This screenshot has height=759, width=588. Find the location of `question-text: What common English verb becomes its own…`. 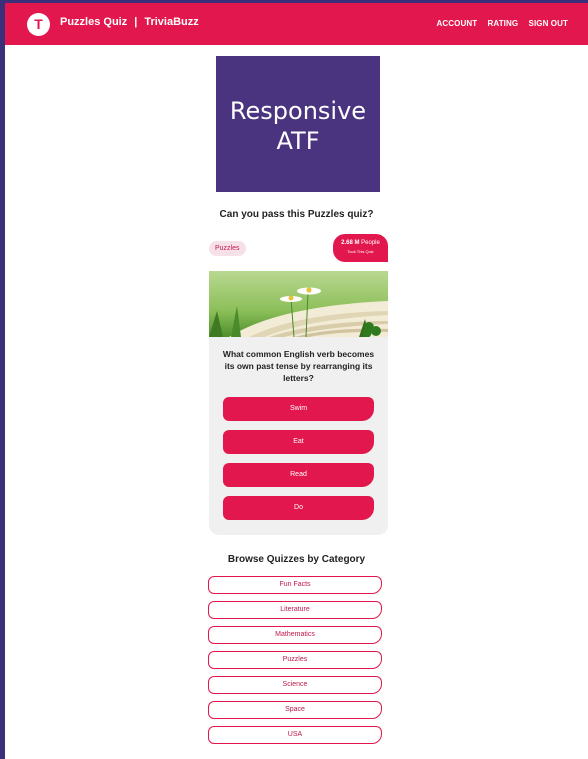

question-text: What common English verb becomes its own… is located at coordinates (298, 366).